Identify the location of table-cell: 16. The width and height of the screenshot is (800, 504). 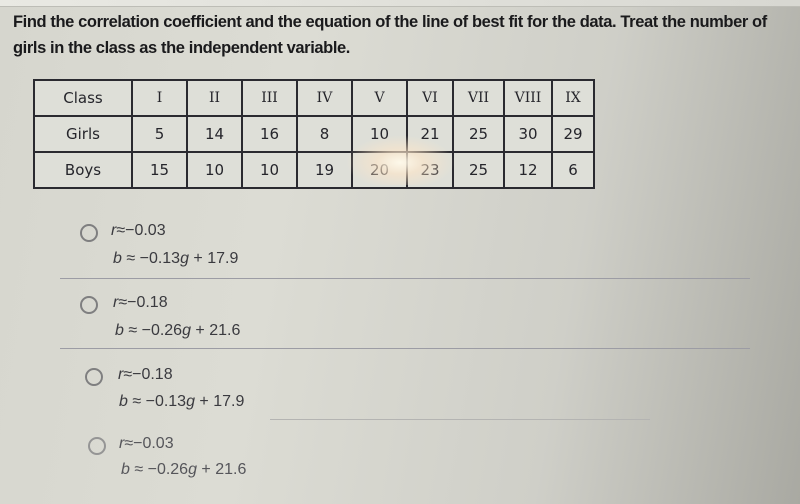
(269, 134).